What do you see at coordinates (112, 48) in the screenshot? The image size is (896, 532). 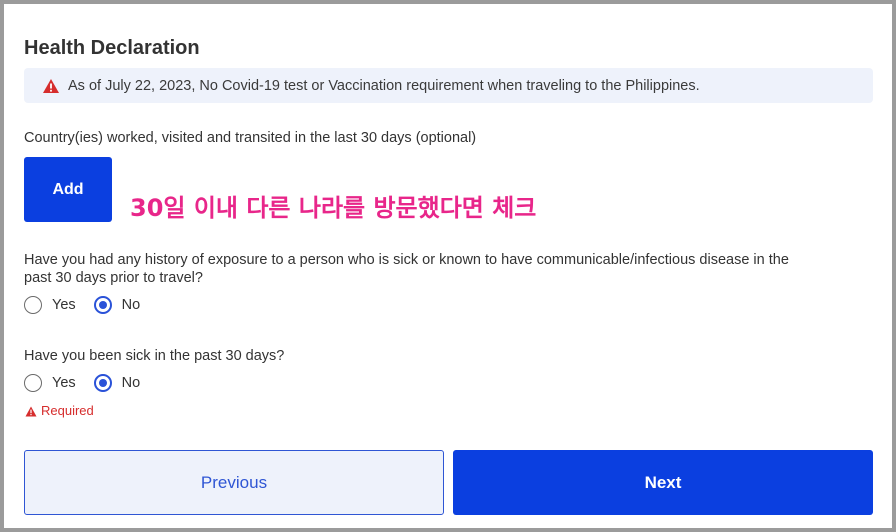 I see `page-title: Health Declaration` at bounding box center [112, 48].